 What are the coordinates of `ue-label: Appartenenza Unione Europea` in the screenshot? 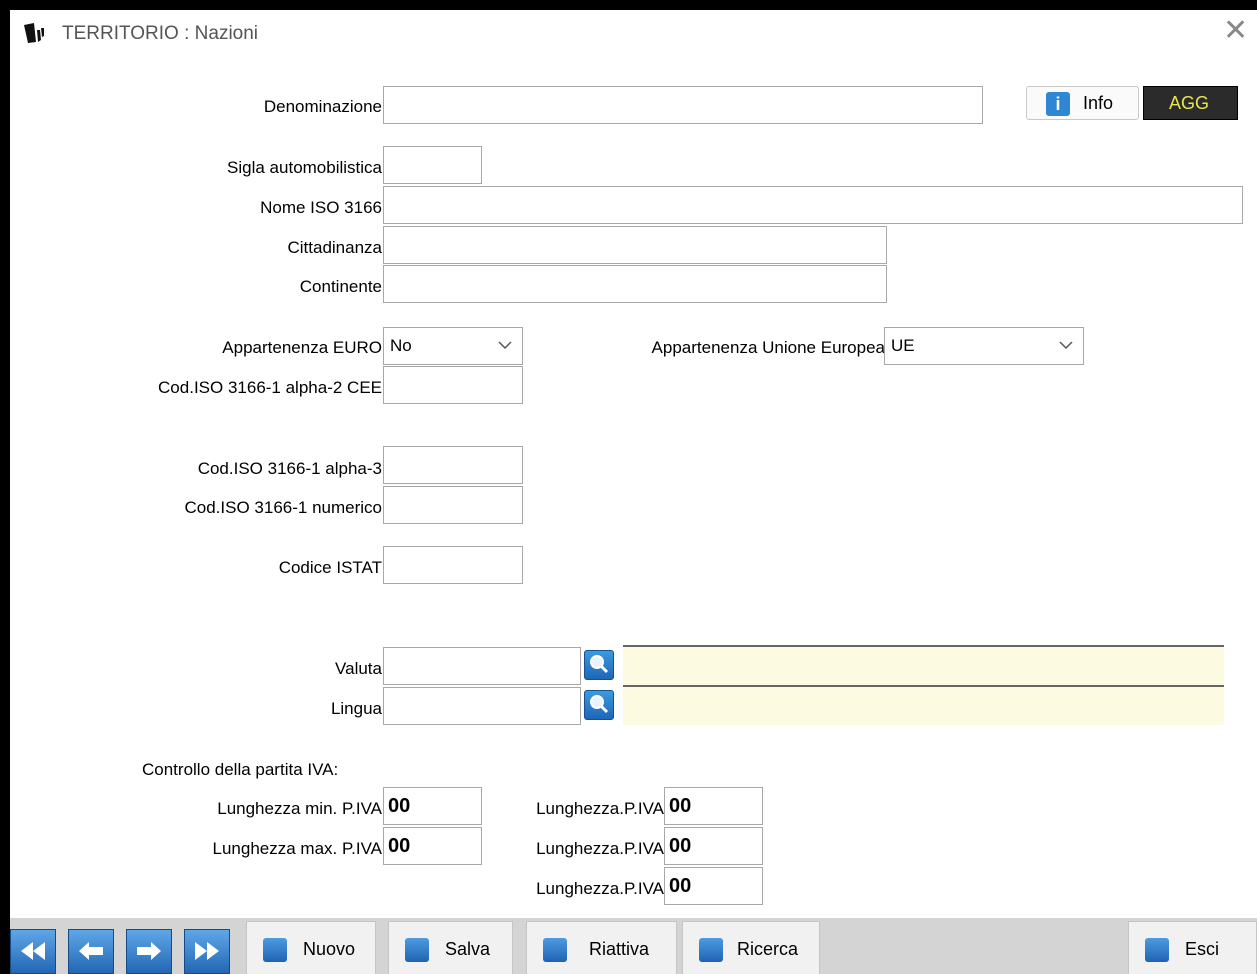 It's located at (768, 347).